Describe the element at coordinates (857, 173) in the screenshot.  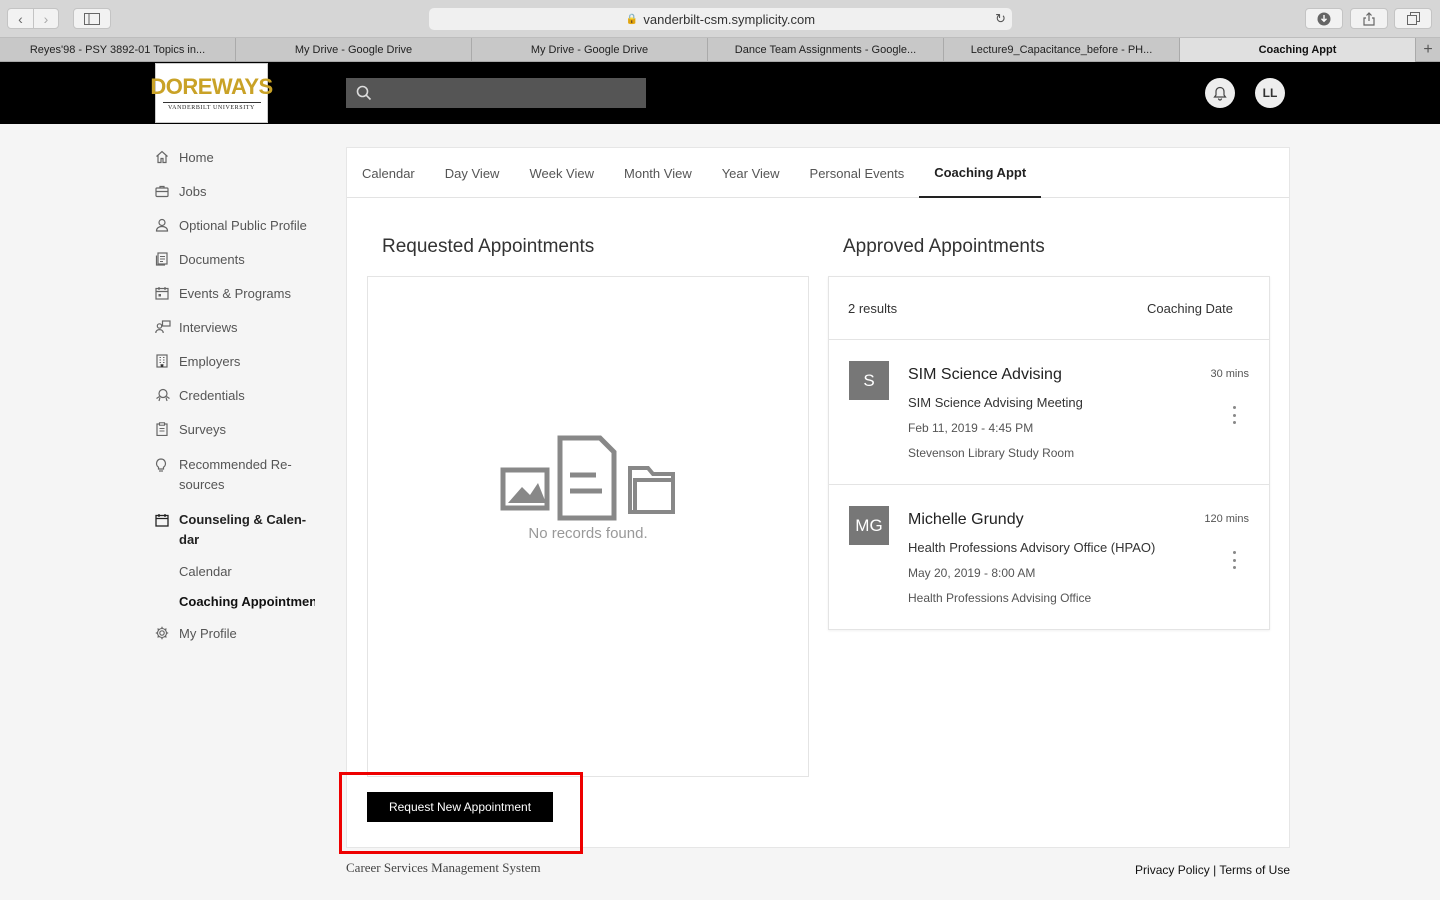
I see `tab-personal-events: Personal Events` at that location.